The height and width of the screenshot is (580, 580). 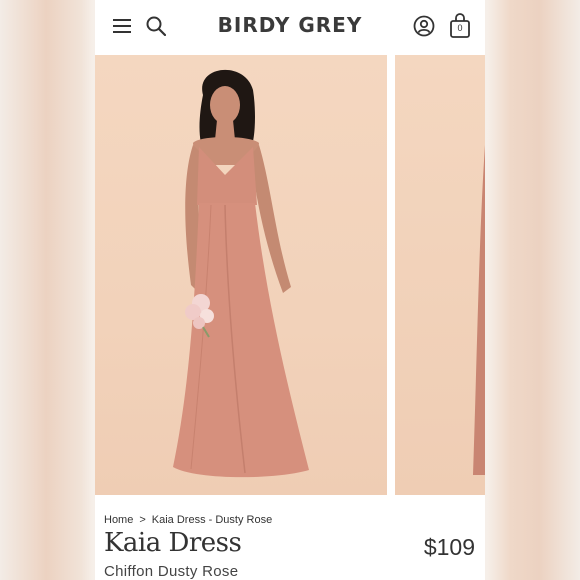 What do you see at coordinates (122, 26) in the screenshot?
I see `menu-icon` at bounding box center [122, 26].